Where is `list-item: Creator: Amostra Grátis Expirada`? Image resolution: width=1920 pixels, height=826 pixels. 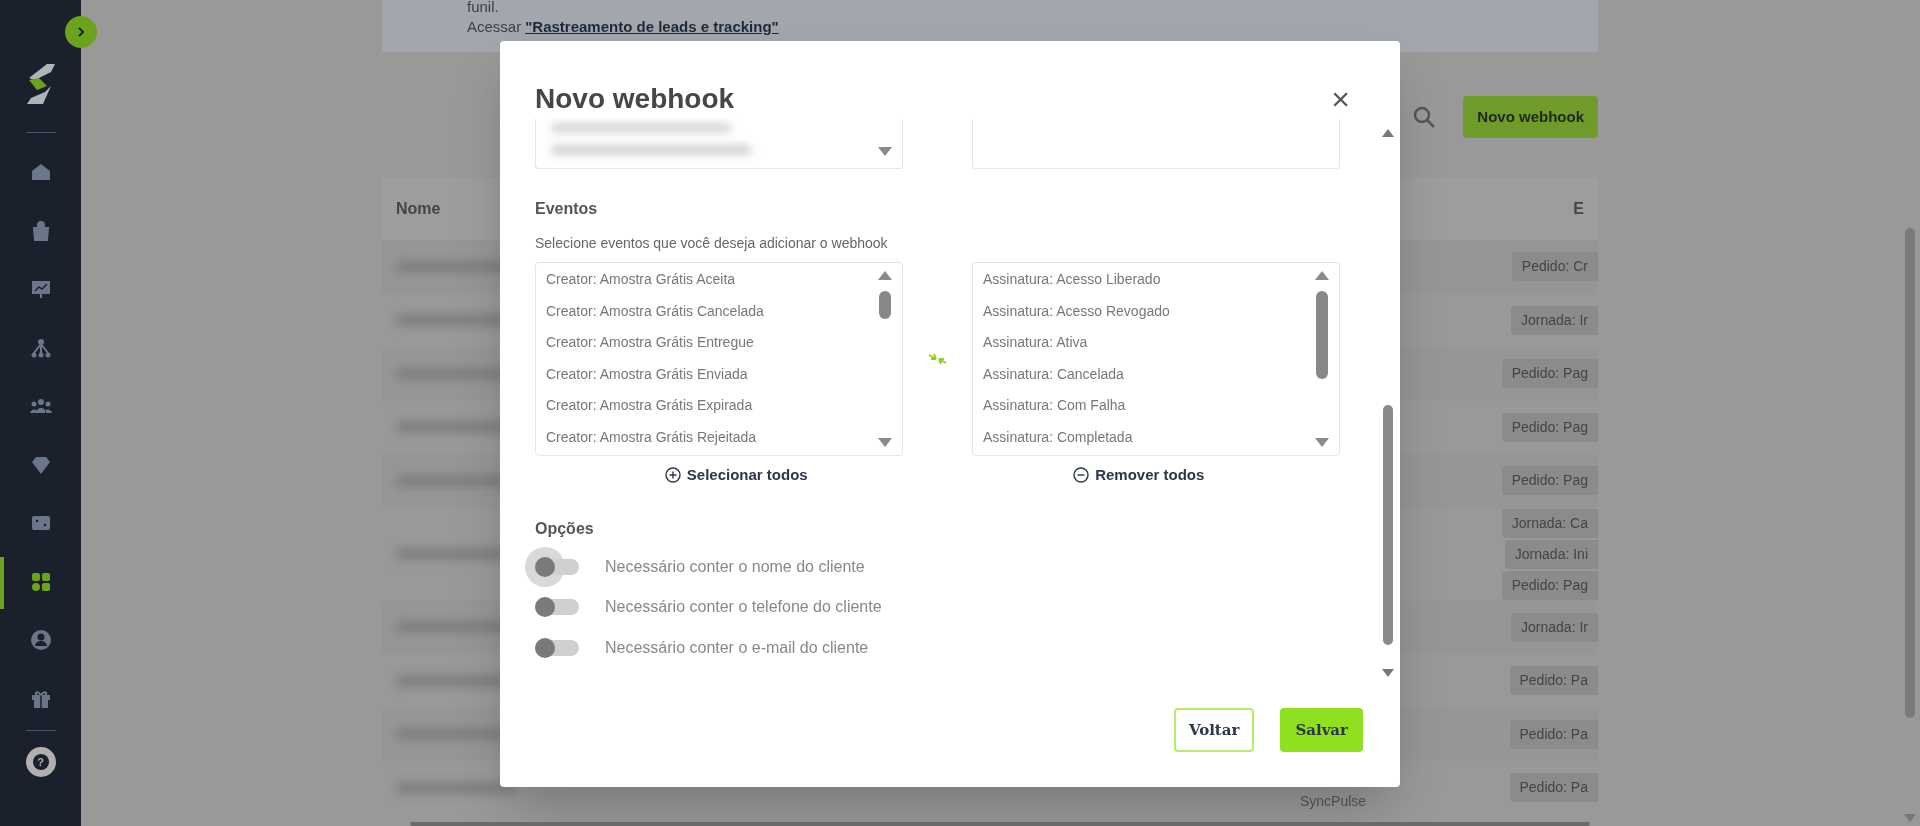
list-item: Creator: Amostra Grátis Expirada is located at coordinates (724, 406).